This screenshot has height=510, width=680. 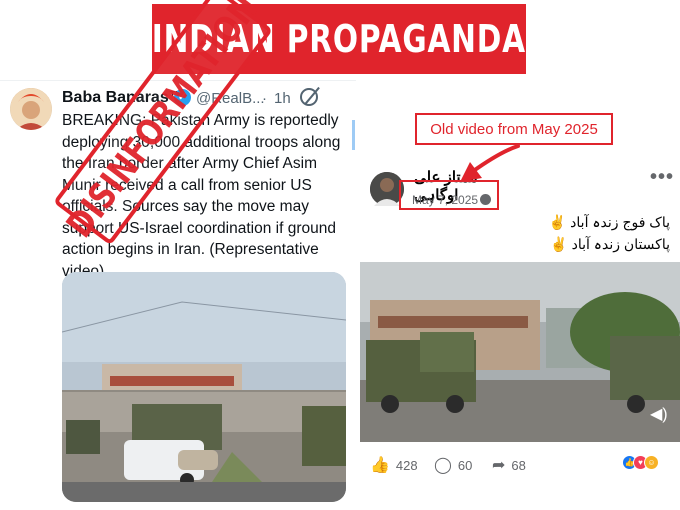 I want to click on scroll-indicator, so click(x=353, y=135).